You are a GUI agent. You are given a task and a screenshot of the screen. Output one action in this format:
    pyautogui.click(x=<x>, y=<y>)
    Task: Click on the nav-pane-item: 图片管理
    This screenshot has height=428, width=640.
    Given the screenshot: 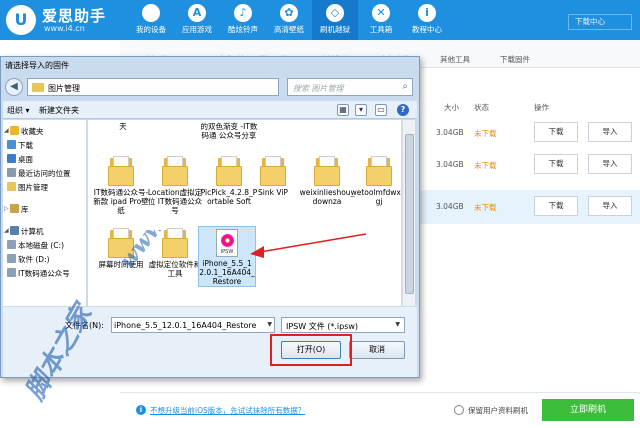 What is the action you would take?
    pyautogui.click(x=44, y=186)
    